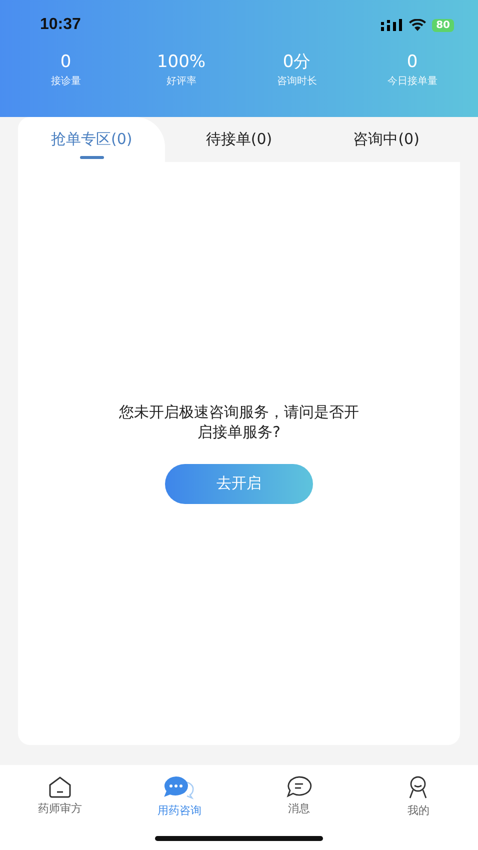 The height and width of the screenshot is (850, 478). Describe the element at coordinates (392, 25) in the screenshot. I see `signal-icon` at that location.